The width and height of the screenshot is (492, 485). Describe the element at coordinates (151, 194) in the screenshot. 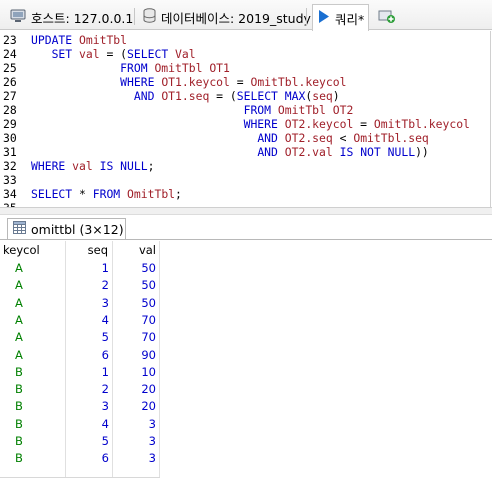

I see `sql-identifier: OmitTbl` at that location.